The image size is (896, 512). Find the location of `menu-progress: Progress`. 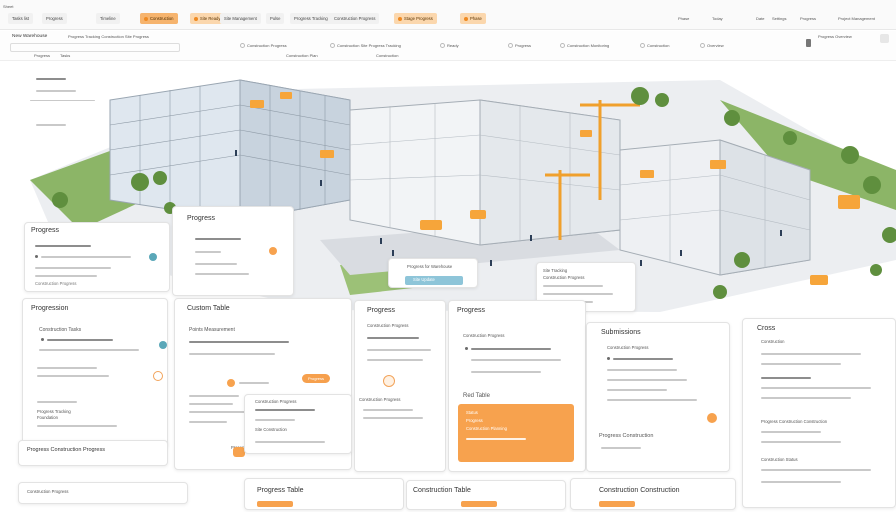

menu-progress: Progress is located at coordinates (808, 18).